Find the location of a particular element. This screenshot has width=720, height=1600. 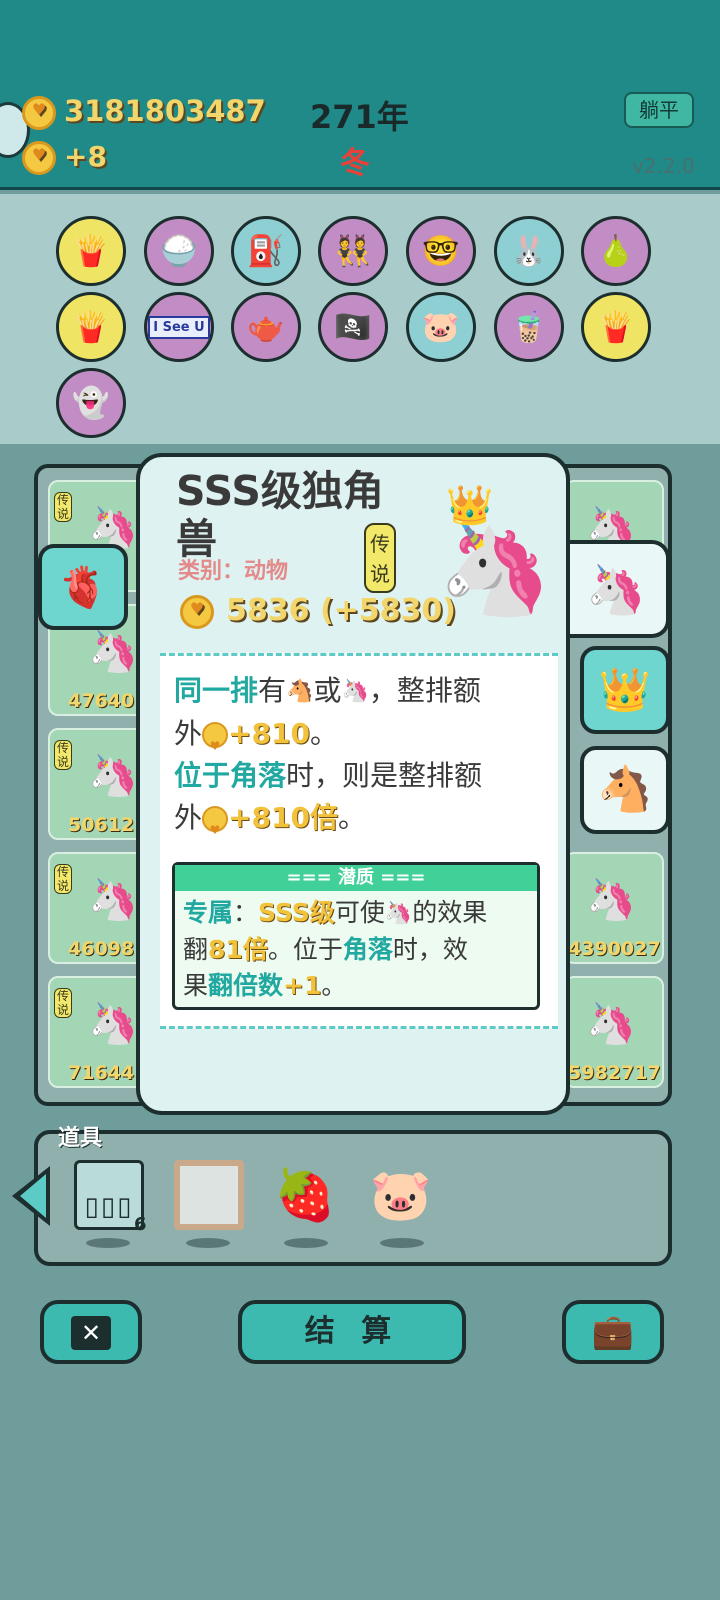

board-cell: 🦄 4390027 is located at coordinates (614, 908).